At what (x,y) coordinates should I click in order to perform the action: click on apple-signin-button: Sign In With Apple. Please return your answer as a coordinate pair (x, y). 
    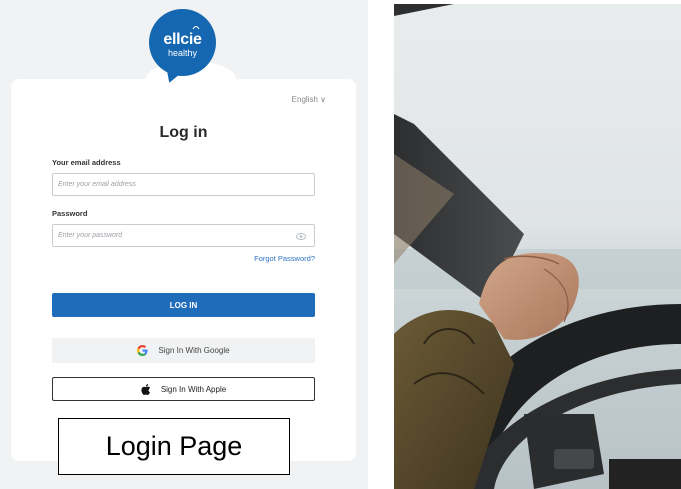
    Looking at the image, I should click on (183, 389).